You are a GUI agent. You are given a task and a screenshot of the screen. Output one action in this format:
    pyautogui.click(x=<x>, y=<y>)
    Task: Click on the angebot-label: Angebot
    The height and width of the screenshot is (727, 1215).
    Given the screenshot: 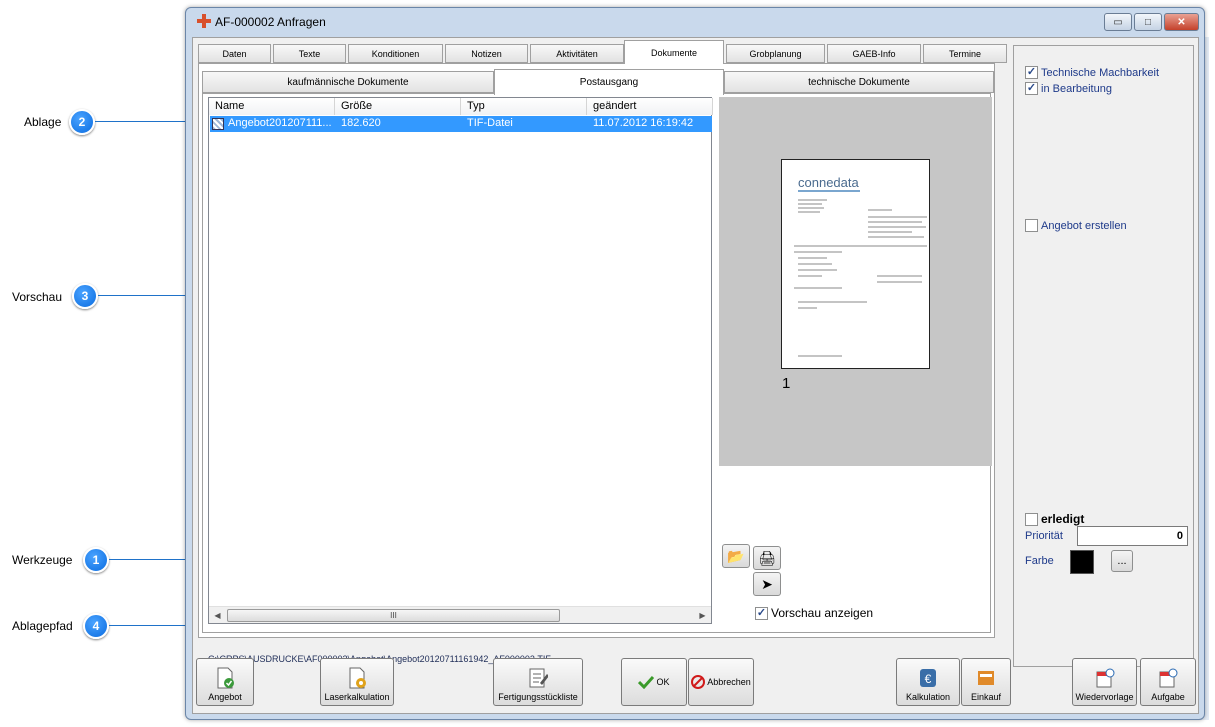 What is the action you would take?
    pyautogui.click(x=225, y=697)
    